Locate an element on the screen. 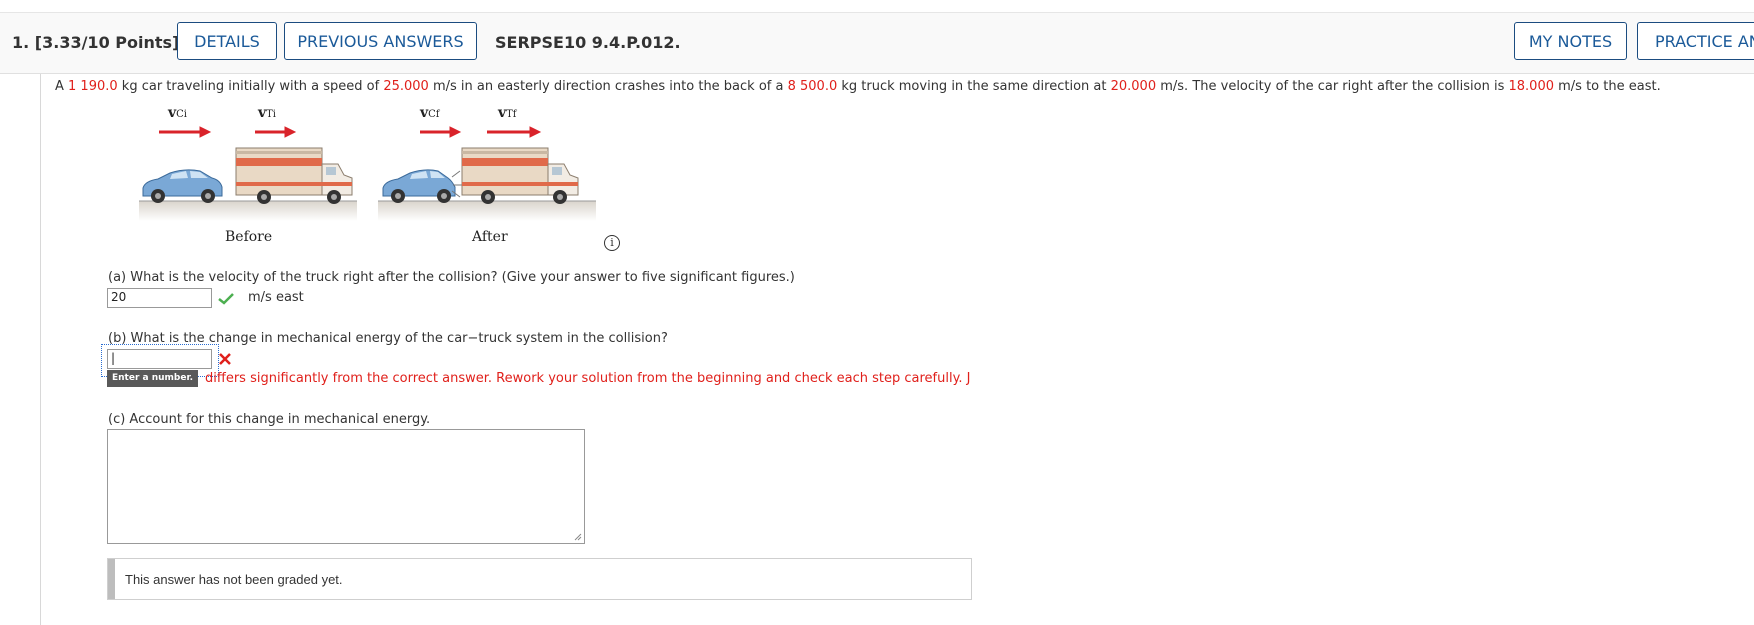  car-before is located at coordinates (182, 186).